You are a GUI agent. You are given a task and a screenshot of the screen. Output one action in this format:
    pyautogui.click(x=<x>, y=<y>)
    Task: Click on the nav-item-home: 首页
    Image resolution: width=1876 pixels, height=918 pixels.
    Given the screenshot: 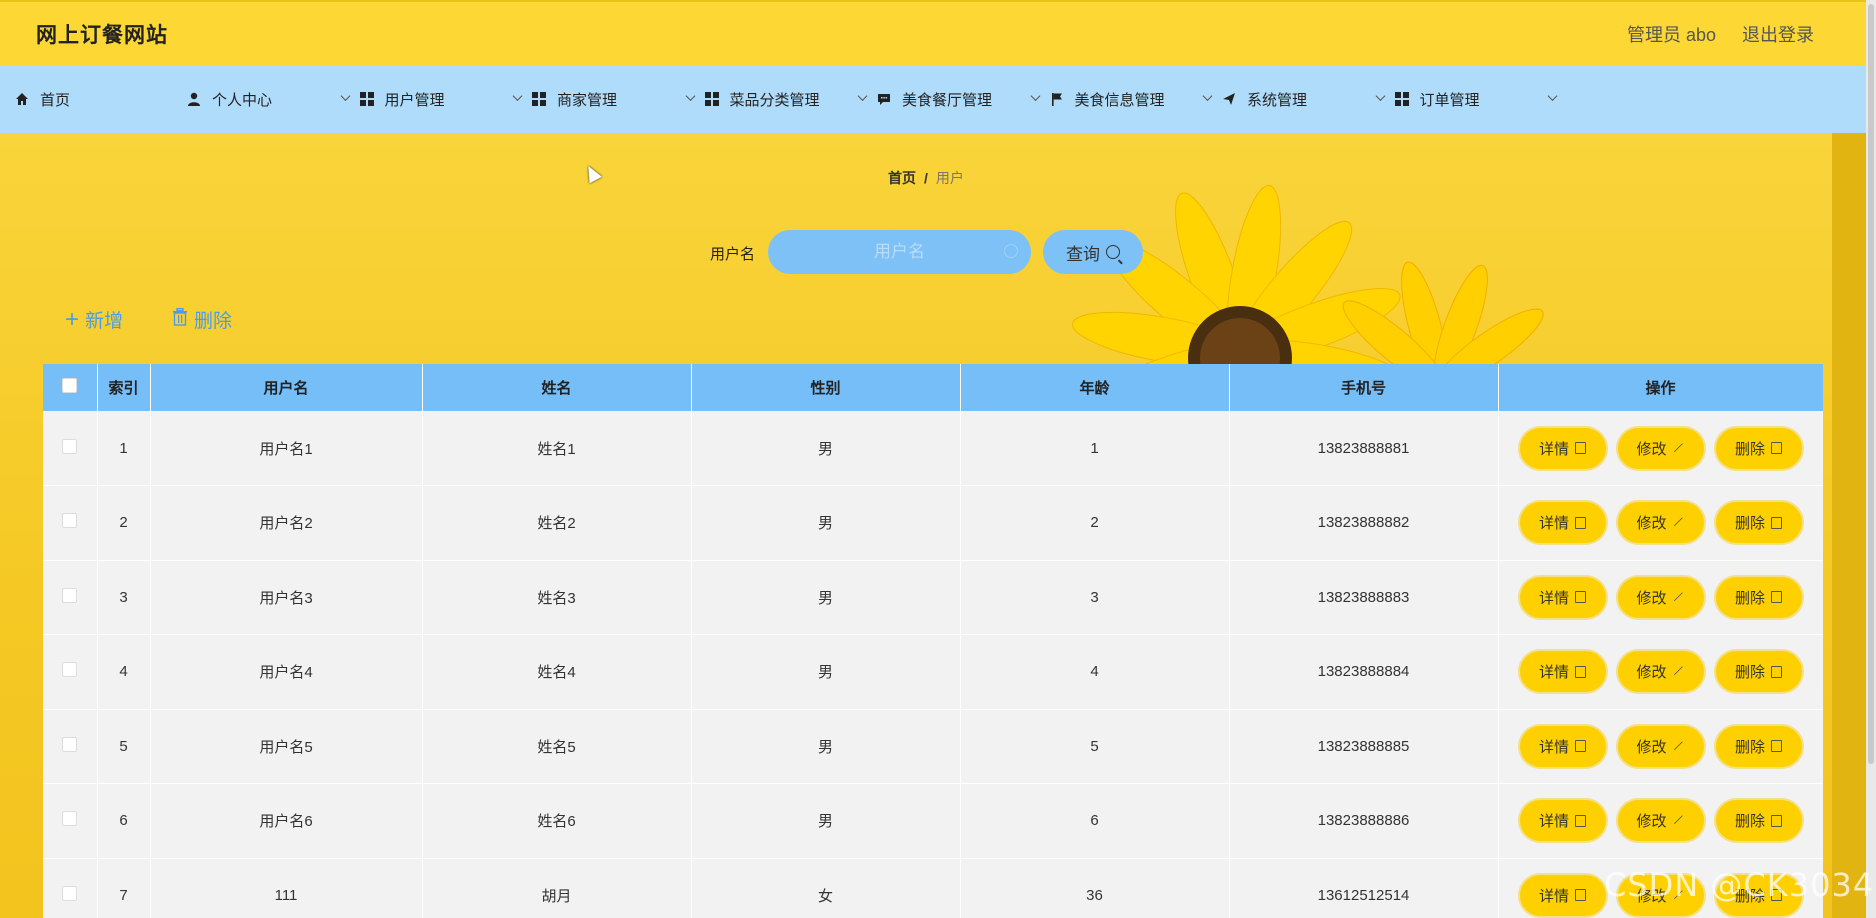 What is the action you would take?
    pyautogui.click(x=100, y=99)
    